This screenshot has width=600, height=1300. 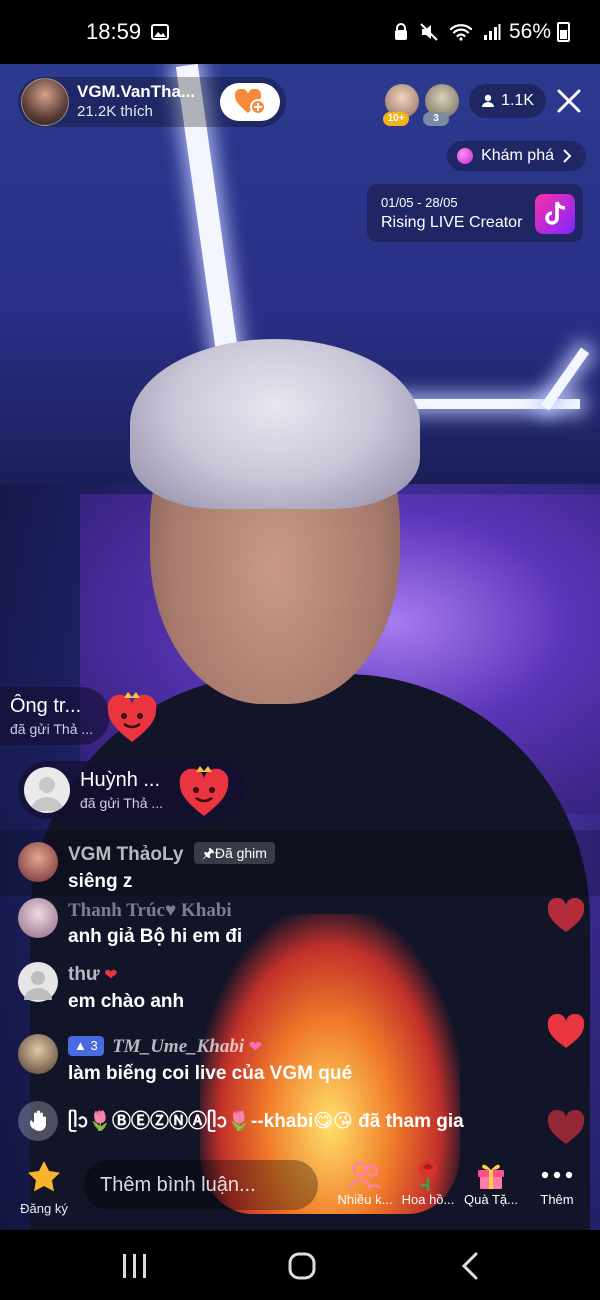 What do you see at coordinates (155, 911) in the screenshot?
I see `comment-username: Thanh Trúc♥ Khabi` at bounding box center [155, 911].